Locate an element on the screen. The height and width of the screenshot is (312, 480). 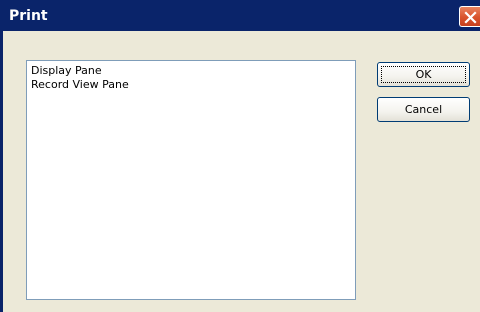
title-bar: Print is located at coordinates (240, 15).